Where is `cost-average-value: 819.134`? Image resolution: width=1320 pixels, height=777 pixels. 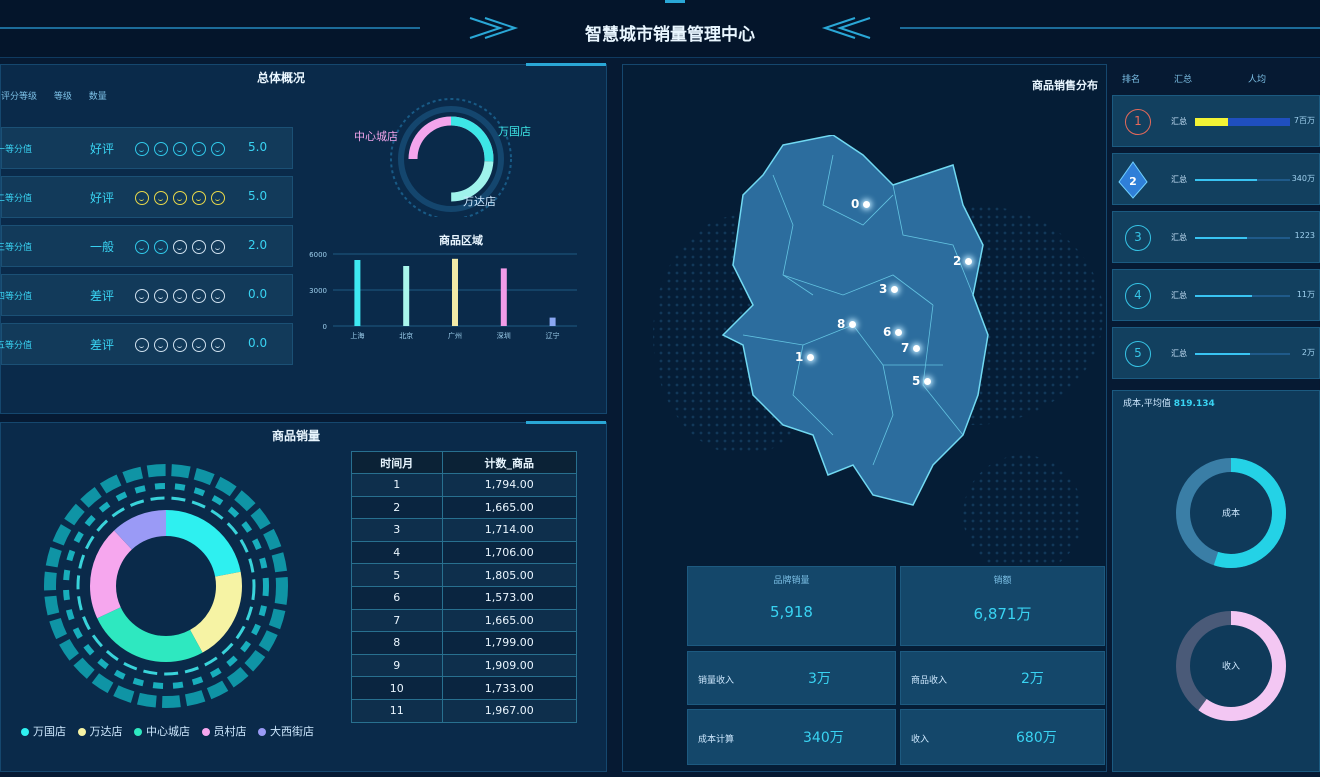 cost-average-value: 819.134 is located at coordinates (1194, 404).